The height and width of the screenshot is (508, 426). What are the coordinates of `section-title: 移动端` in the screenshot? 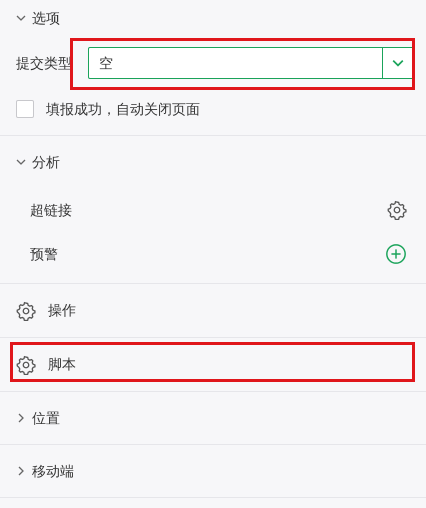 It's located at (53, 471).